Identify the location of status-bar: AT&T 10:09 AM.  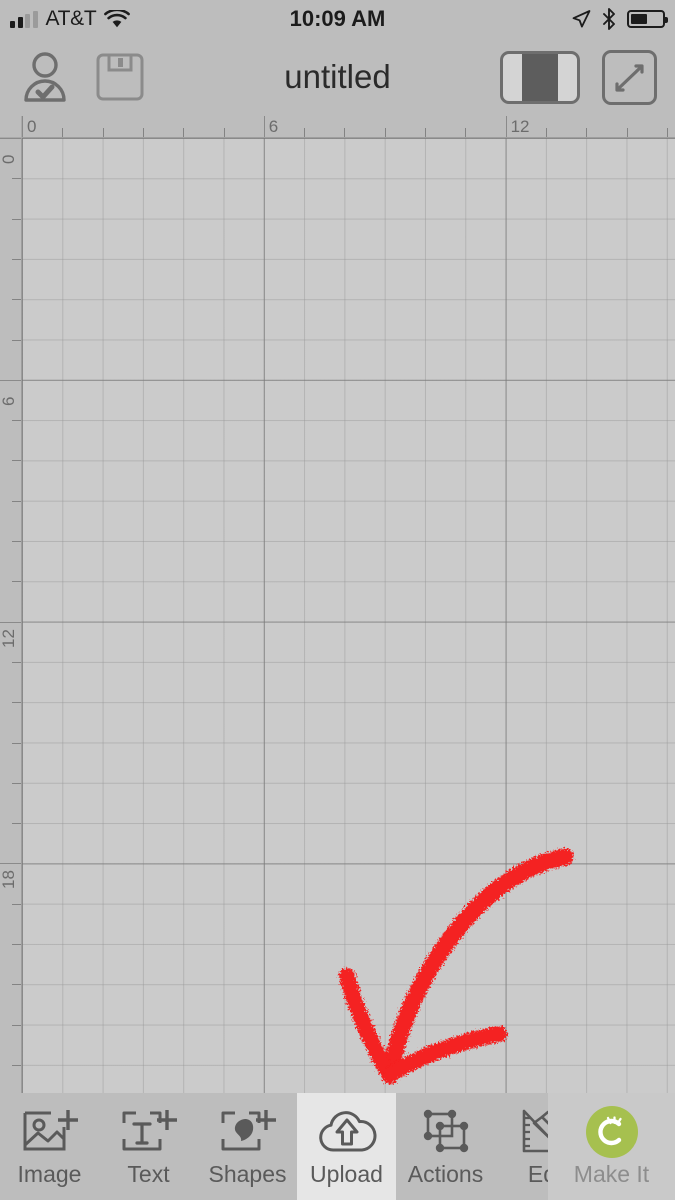
(337, 19).